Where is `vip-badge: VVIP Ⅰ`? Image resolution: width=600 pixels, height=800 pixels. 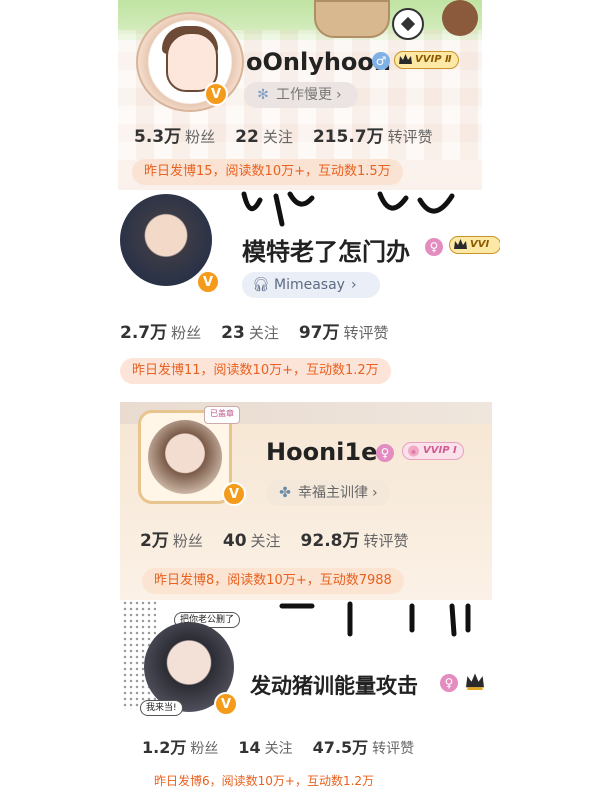 vip-badge: VVIP Ⅰ is located at coordinates (433, 451).